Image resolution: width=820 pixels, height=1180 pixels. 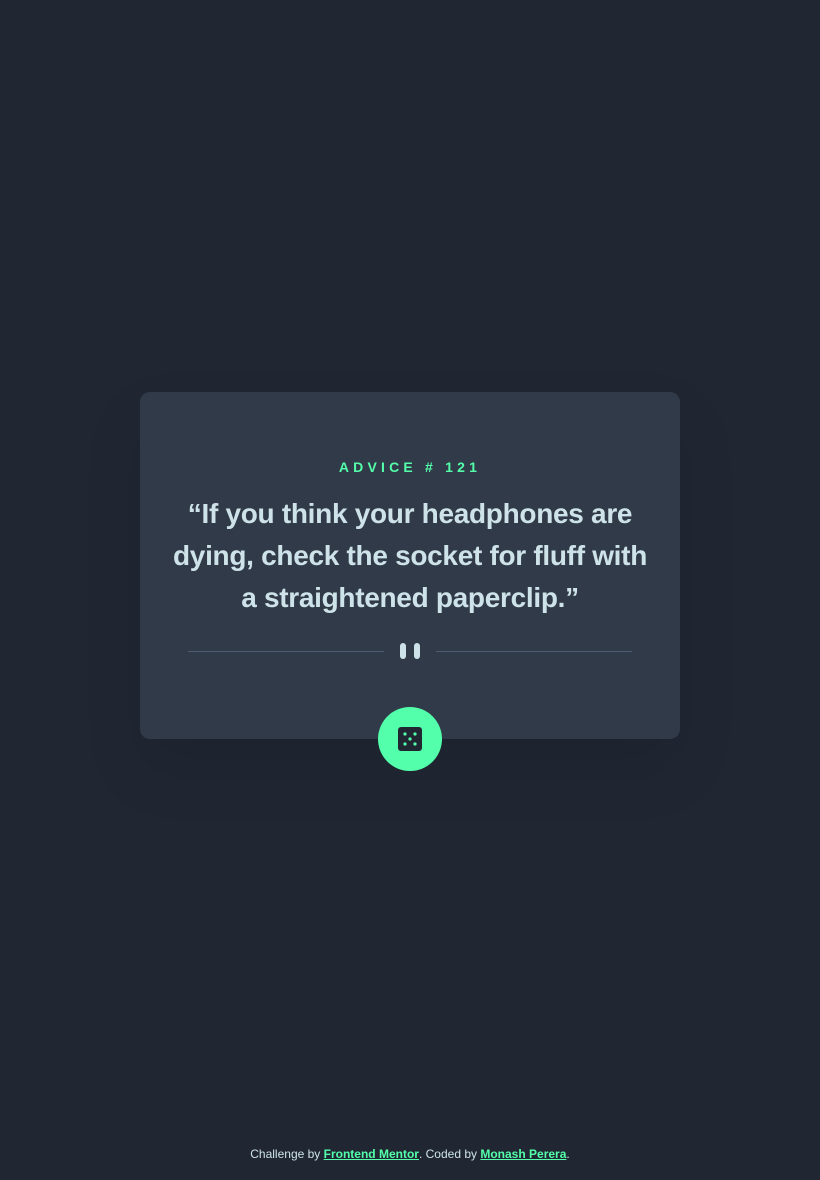 What do you see at coordinates (287, 1154) in the screenshot?
I see `attribution-prefix: Challenge by` at bounding box center [287, 1154].